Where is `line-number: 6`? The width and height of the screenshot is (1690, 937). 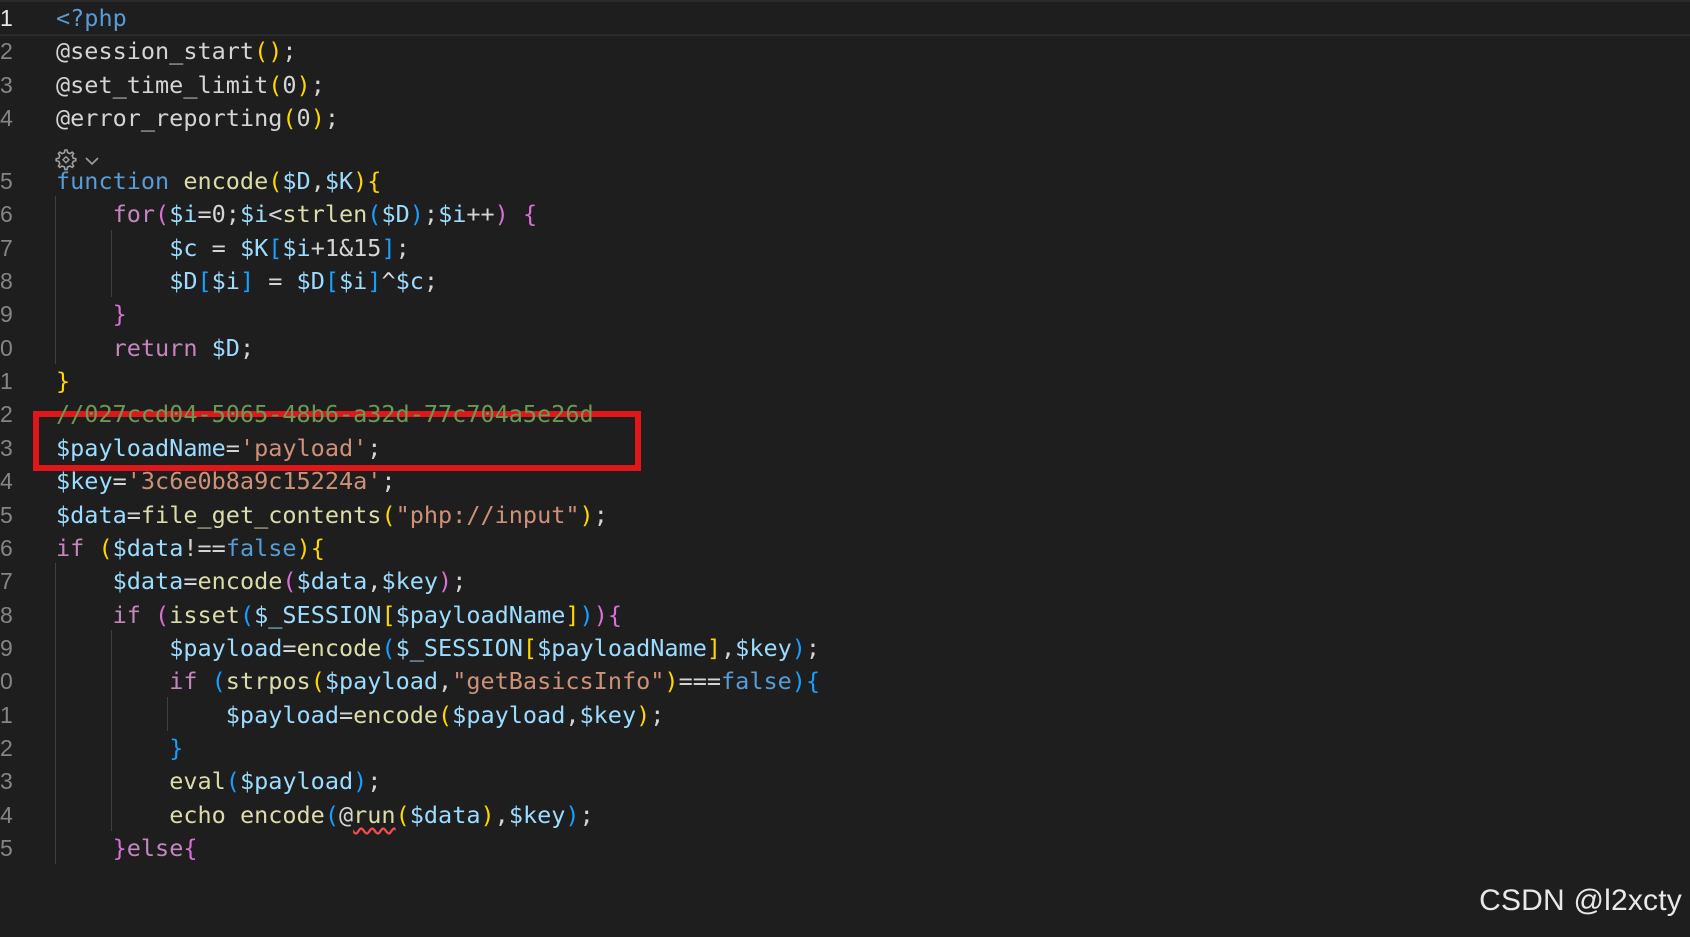 line-number: 6 is located at coordinates (6, 214).